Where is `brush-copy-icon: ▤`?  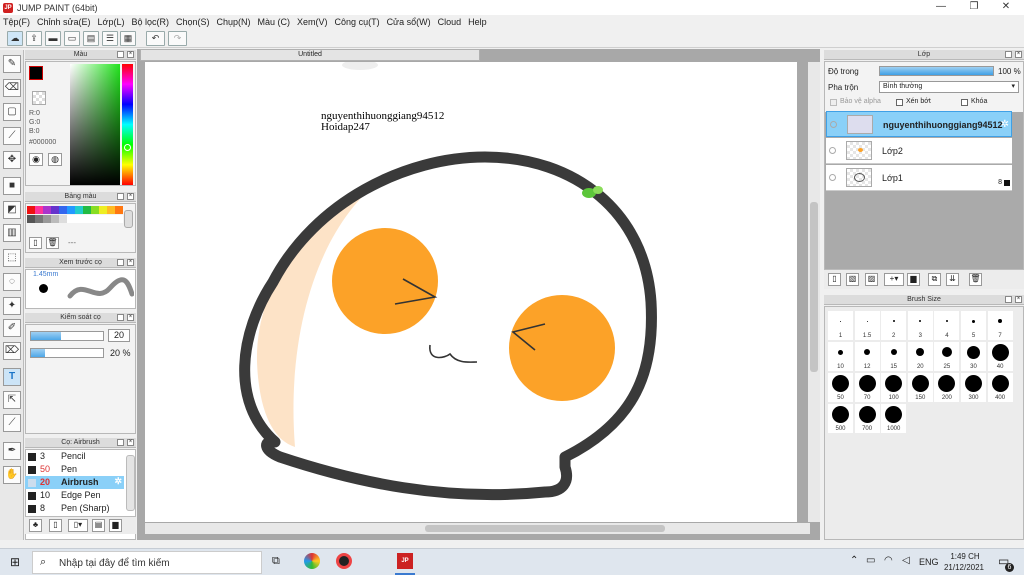 brush-copy-icon: ▤ is located at coordinates (98, 525).